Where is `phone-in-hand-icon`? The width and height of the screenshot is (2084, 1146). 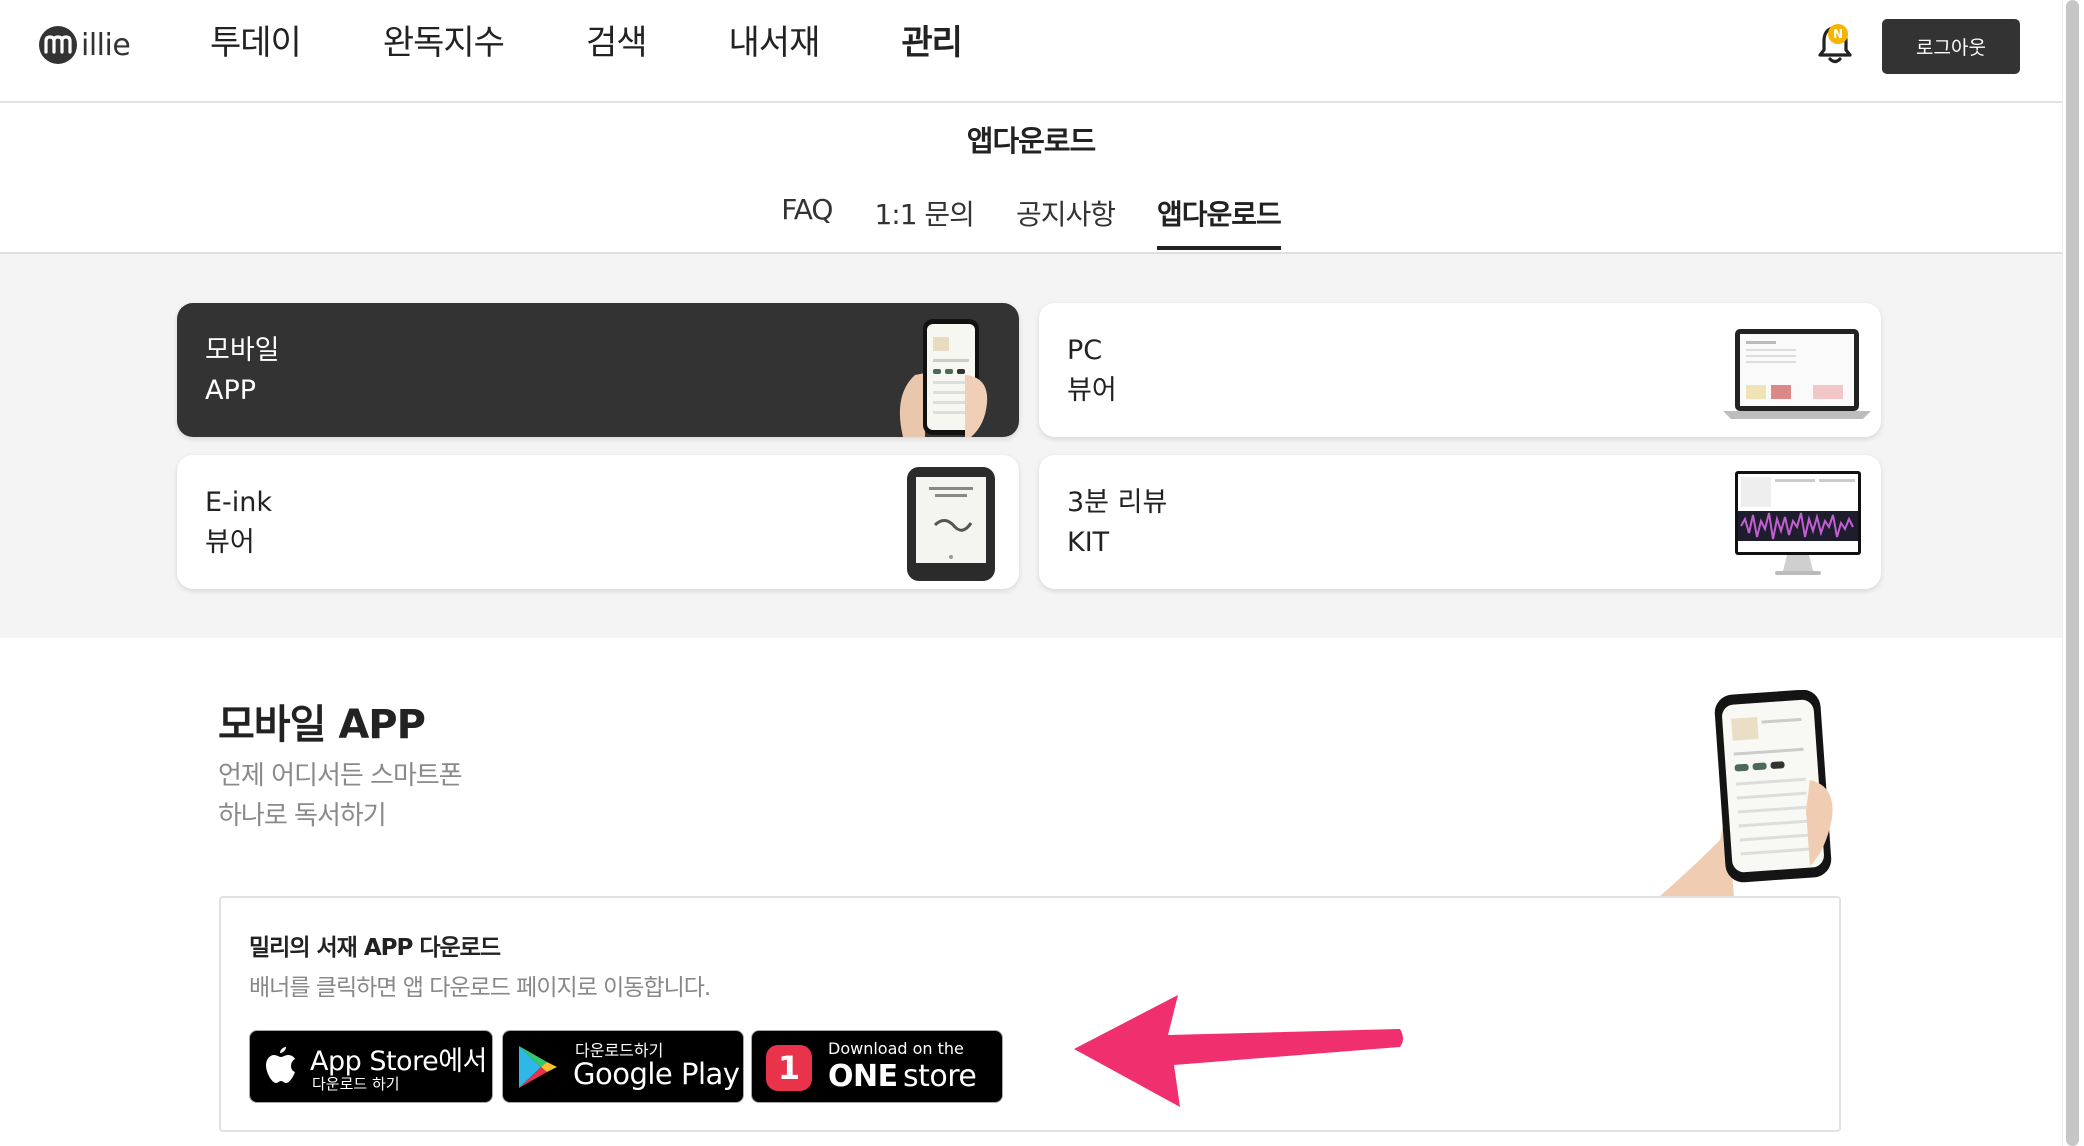 phone-in-hand-icon is located at coordinates (943, 378).